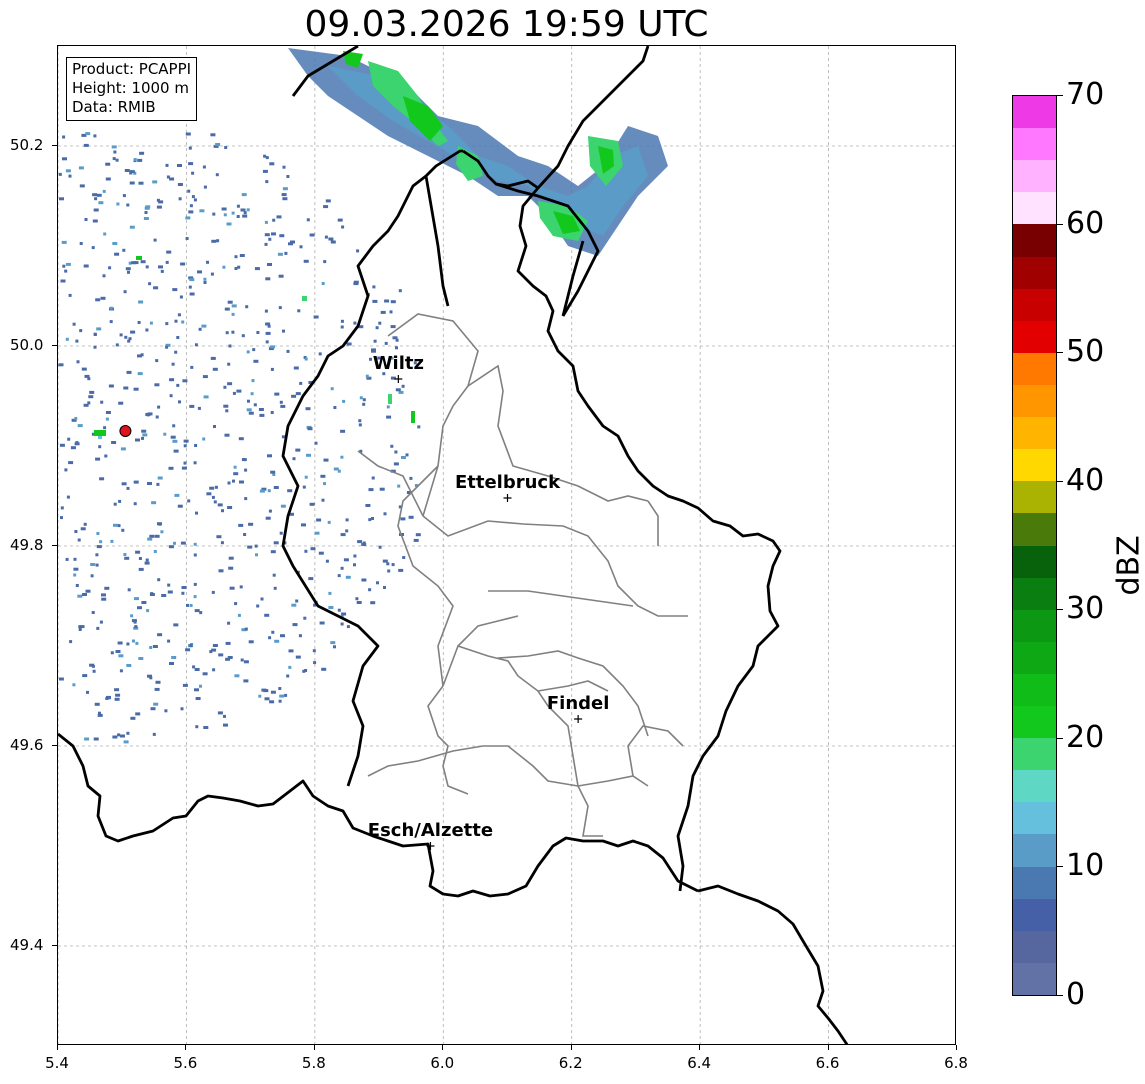 The image size is (1145, 1084). What do you see at coordinates (130, 88) in the screenshot?
I see `height-label: Height: 1000 m` at bounding box center [130, 88].